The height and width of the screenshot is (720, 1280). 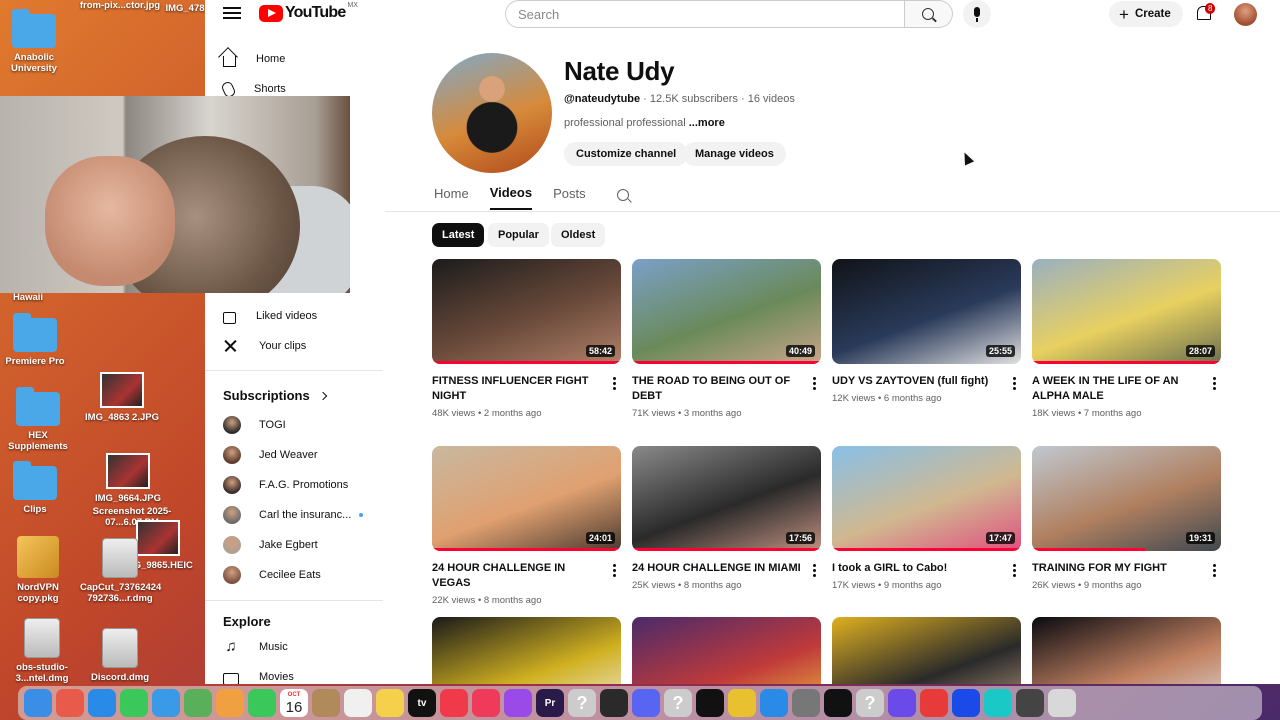 What do you see at coordinates (518, 389) in the screenshot?
I see `video-title: FITNESS INFLUENCER FIGHT NIGHT` at bounding box center [518, 389].